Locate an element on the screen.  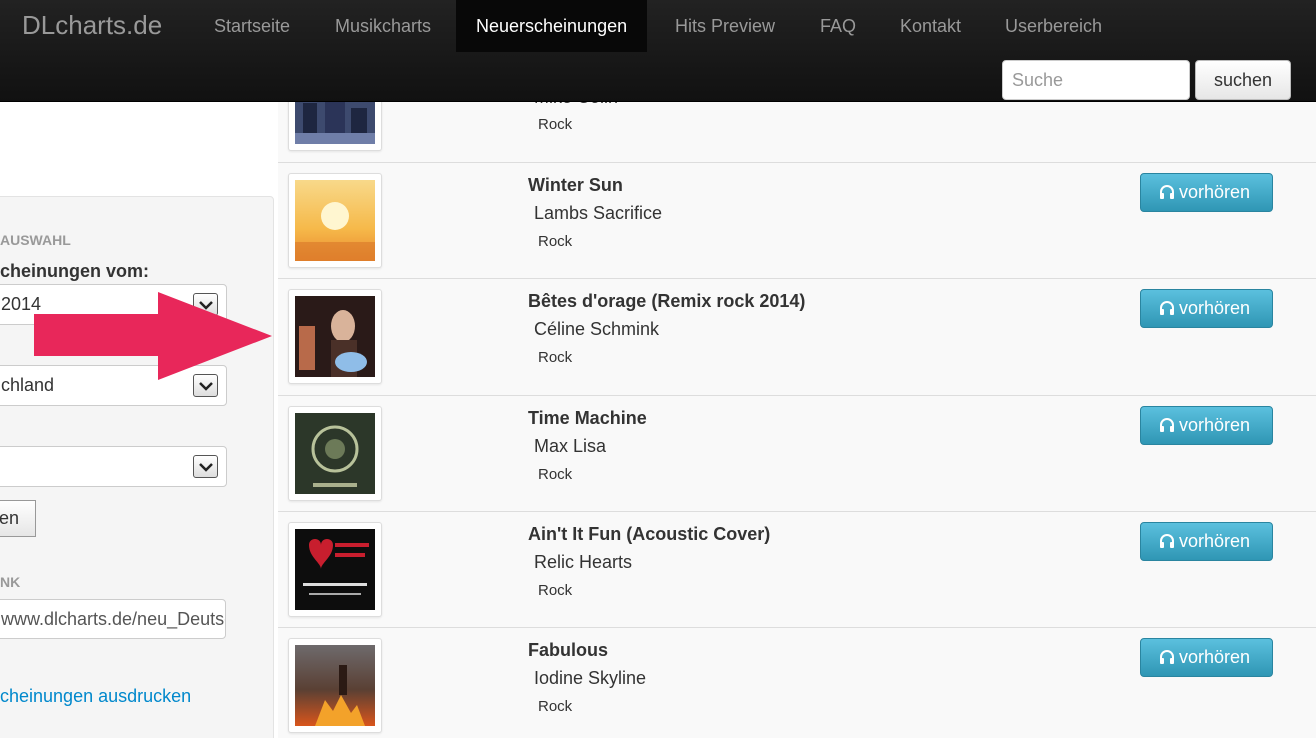
chevron-down-icon is located at coordinates (205, 466).